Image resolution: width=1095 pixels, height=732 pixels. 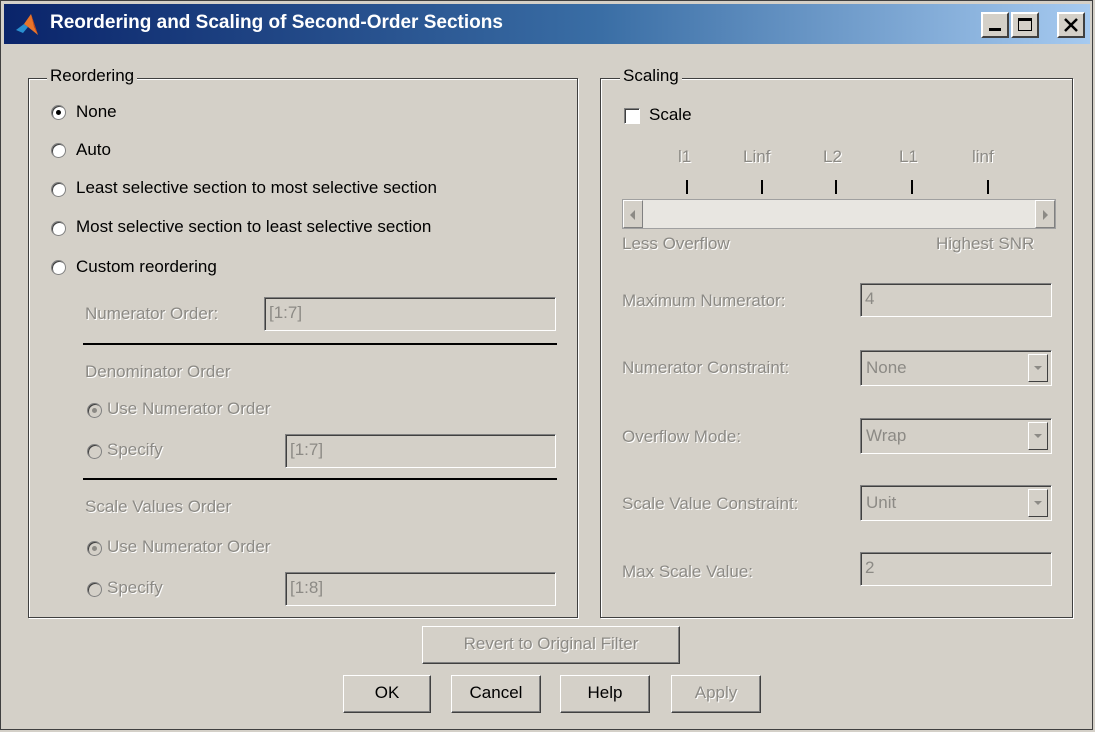 I want to click on radio-scale-specify, so click(x=94, y=589).